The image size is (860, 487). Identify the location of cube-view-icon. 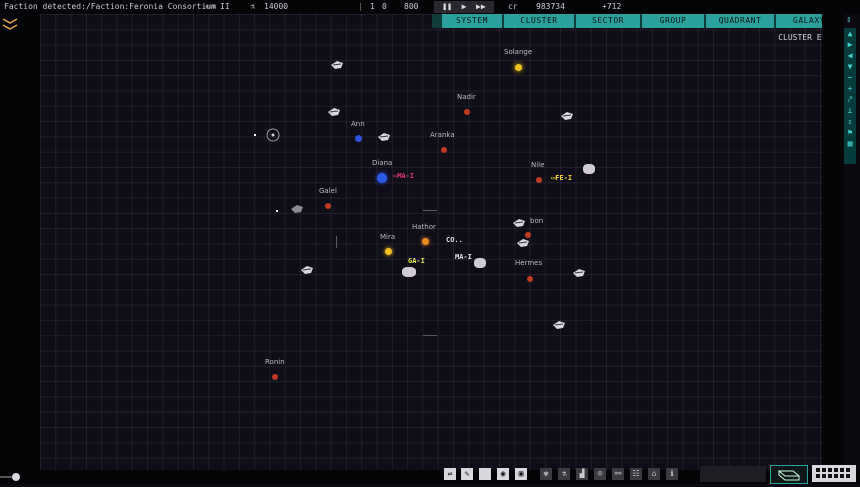
(789, 475).